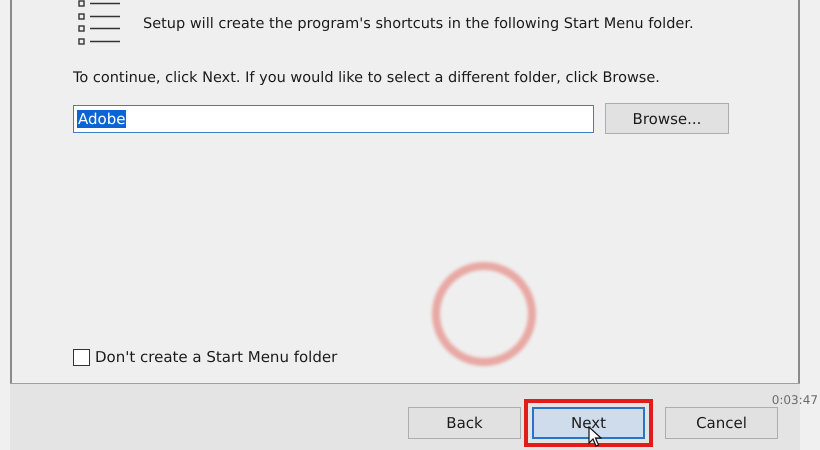 The height and width of the screenshot is (450, 820). What do you see at coordinates (464, 423) in the screenshot?
I see `dialog-button: Back` at bounding box center [464, 423].